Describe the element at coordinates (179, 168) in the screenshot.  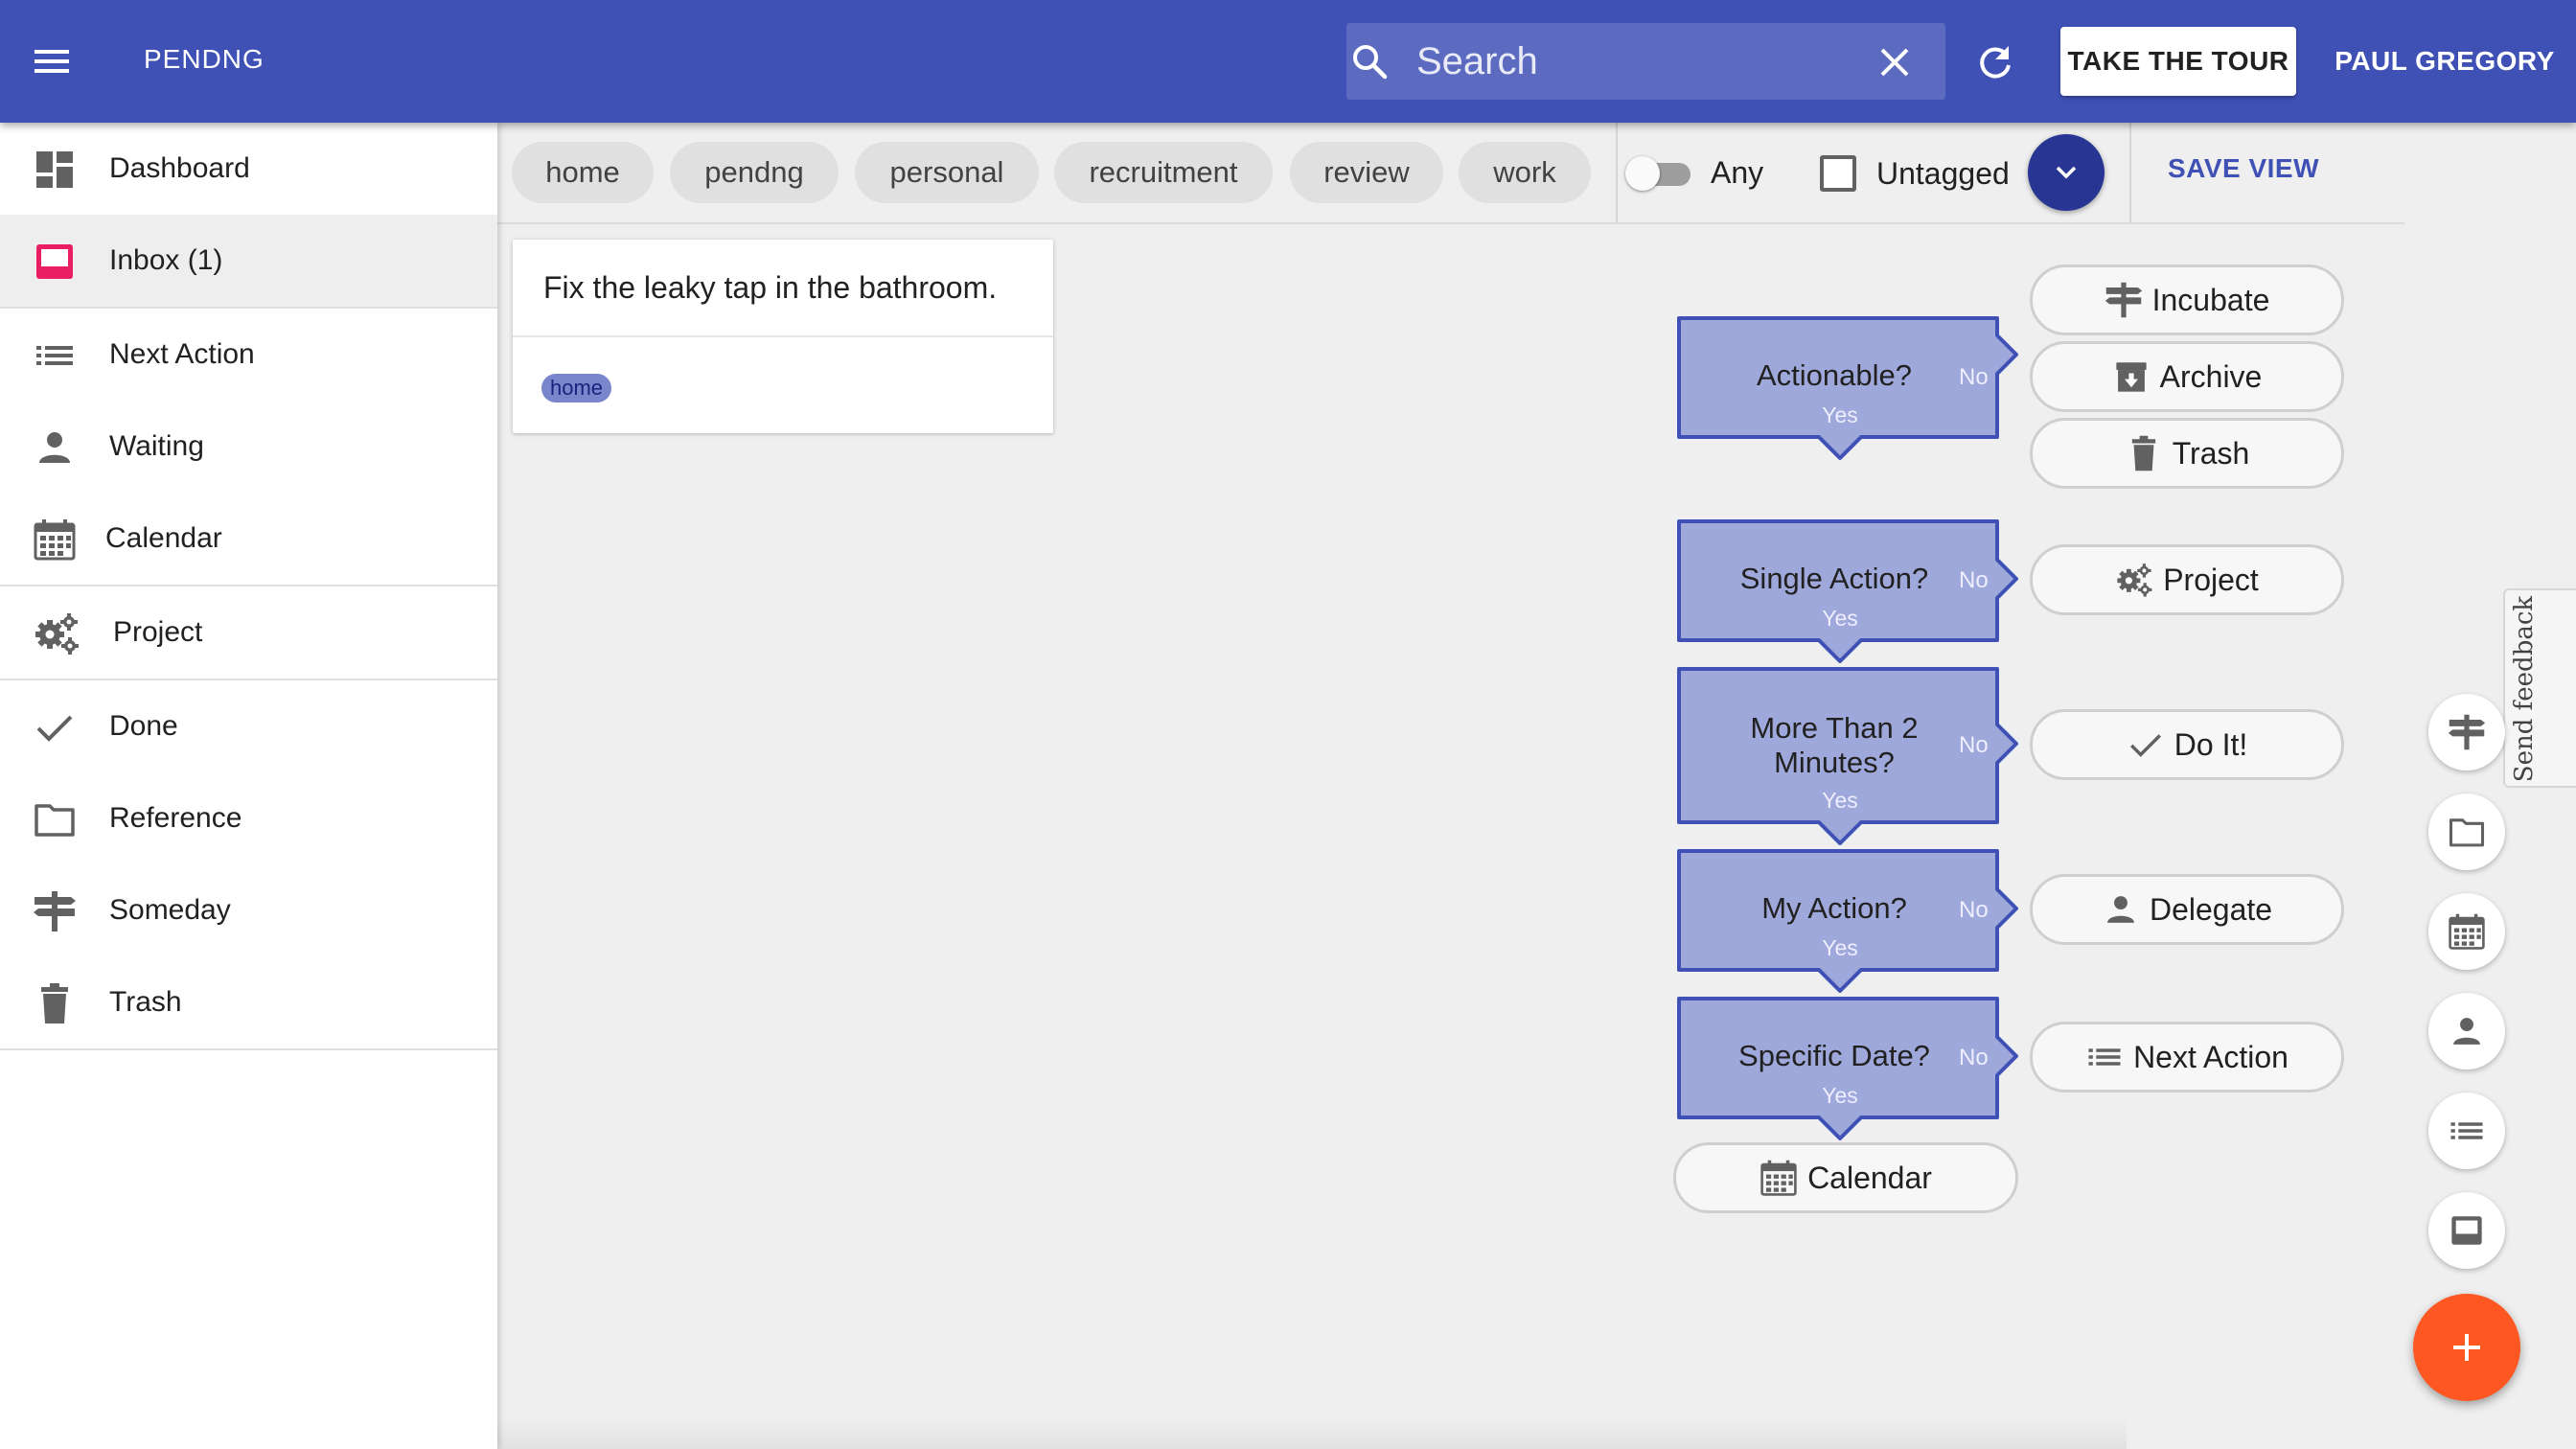
I see `sidebar-item-label: Dashboard` at that location.